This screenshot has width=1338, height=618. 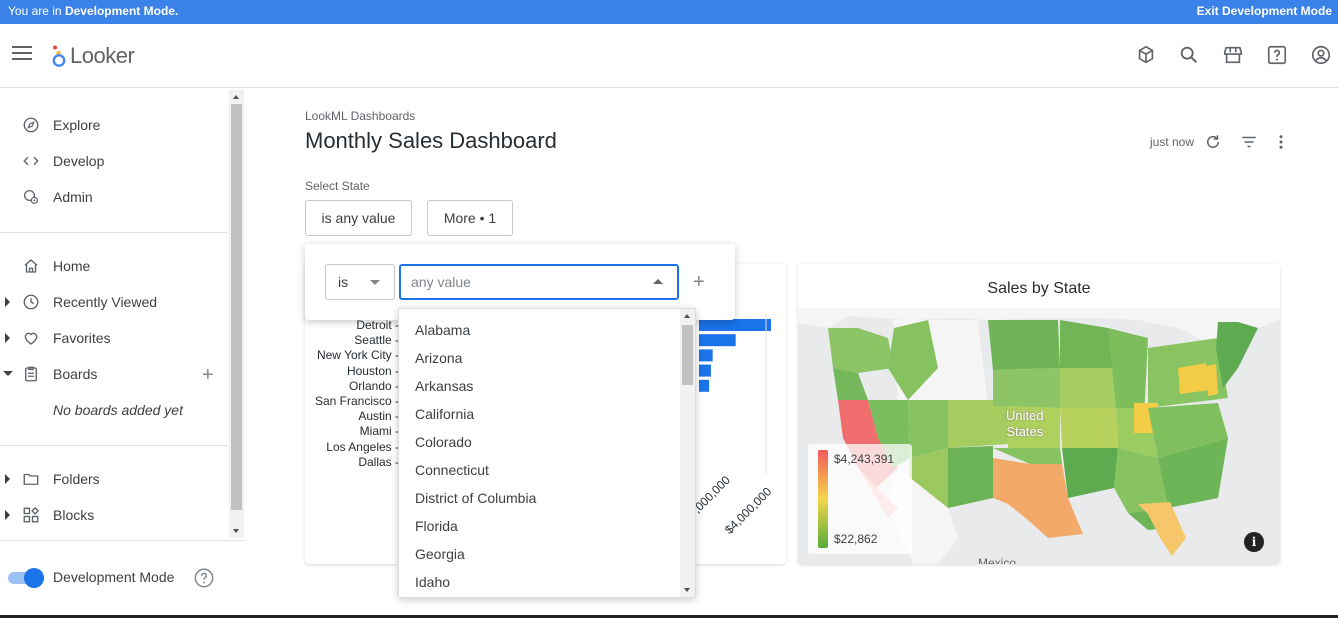 I want to click on sidebar-item-explore: Explore, so click(x=114, y=125).